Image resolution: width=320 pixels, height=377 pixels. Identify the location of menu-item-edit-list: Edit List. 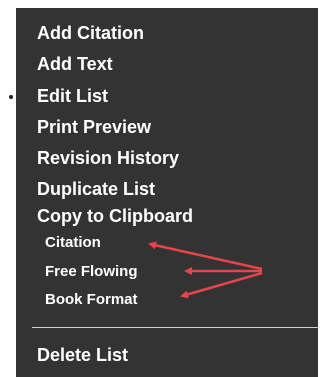
(72, 96).